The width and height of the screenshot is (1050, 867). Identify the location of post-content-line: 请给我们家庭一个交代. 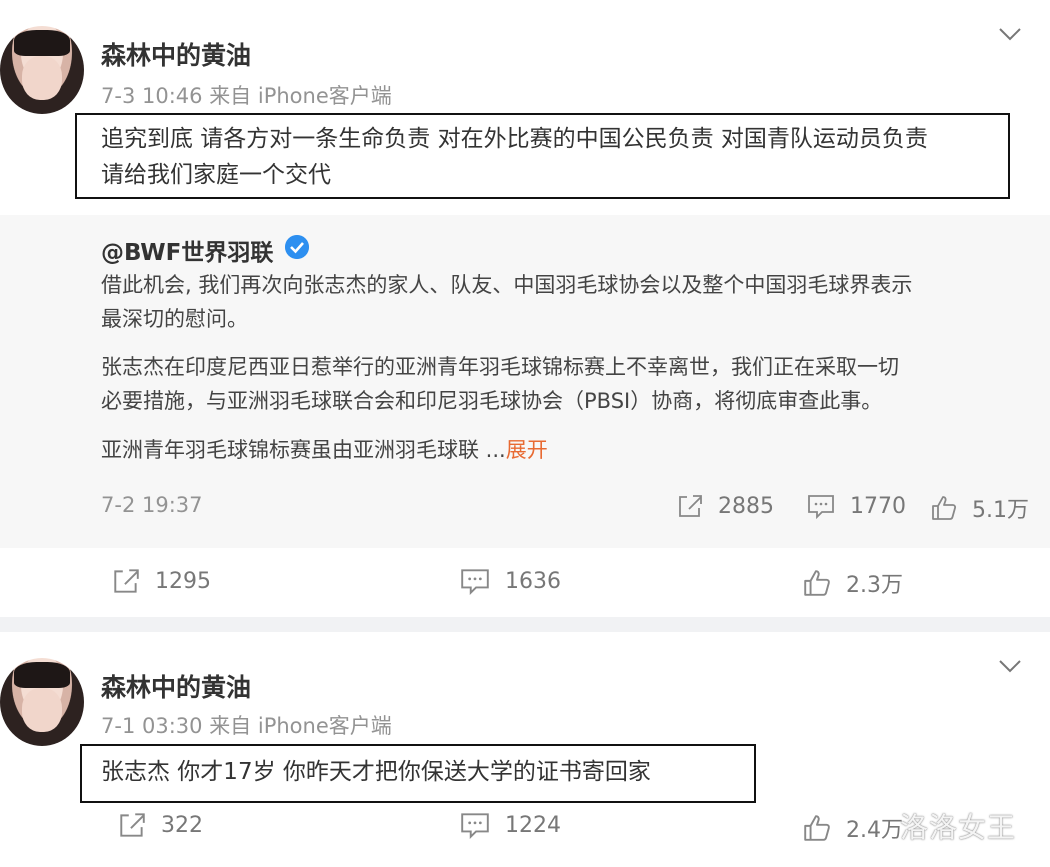
(216, 175).